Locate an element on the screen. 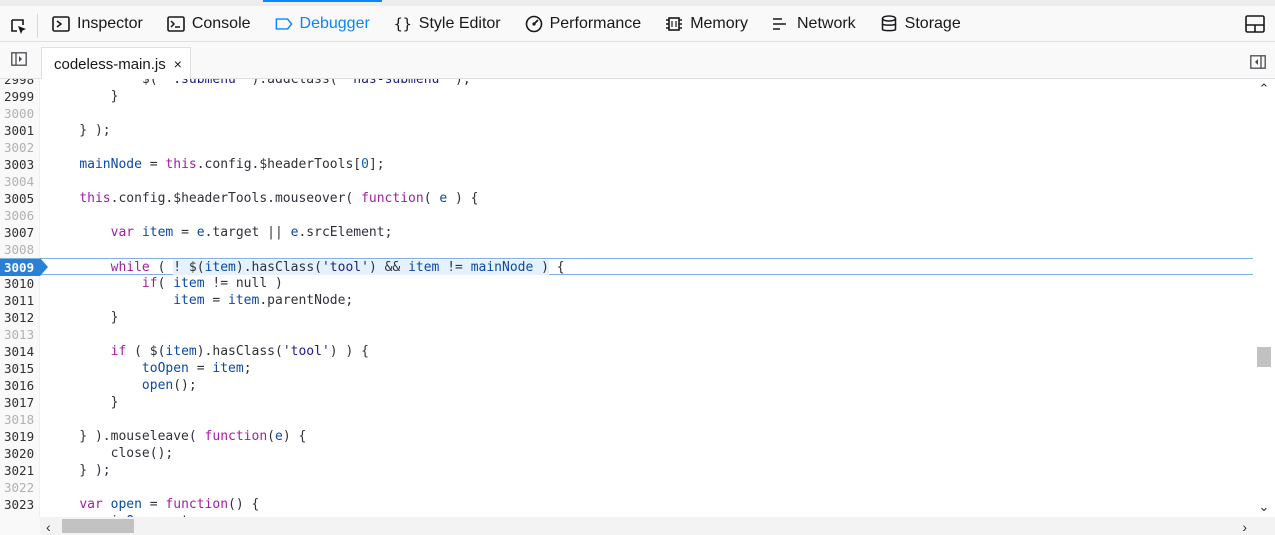 This screenshot has height=535, width=1275. code-text: if ( $(item).hasClass('tool') ) { is located at coordinates (239, 351).